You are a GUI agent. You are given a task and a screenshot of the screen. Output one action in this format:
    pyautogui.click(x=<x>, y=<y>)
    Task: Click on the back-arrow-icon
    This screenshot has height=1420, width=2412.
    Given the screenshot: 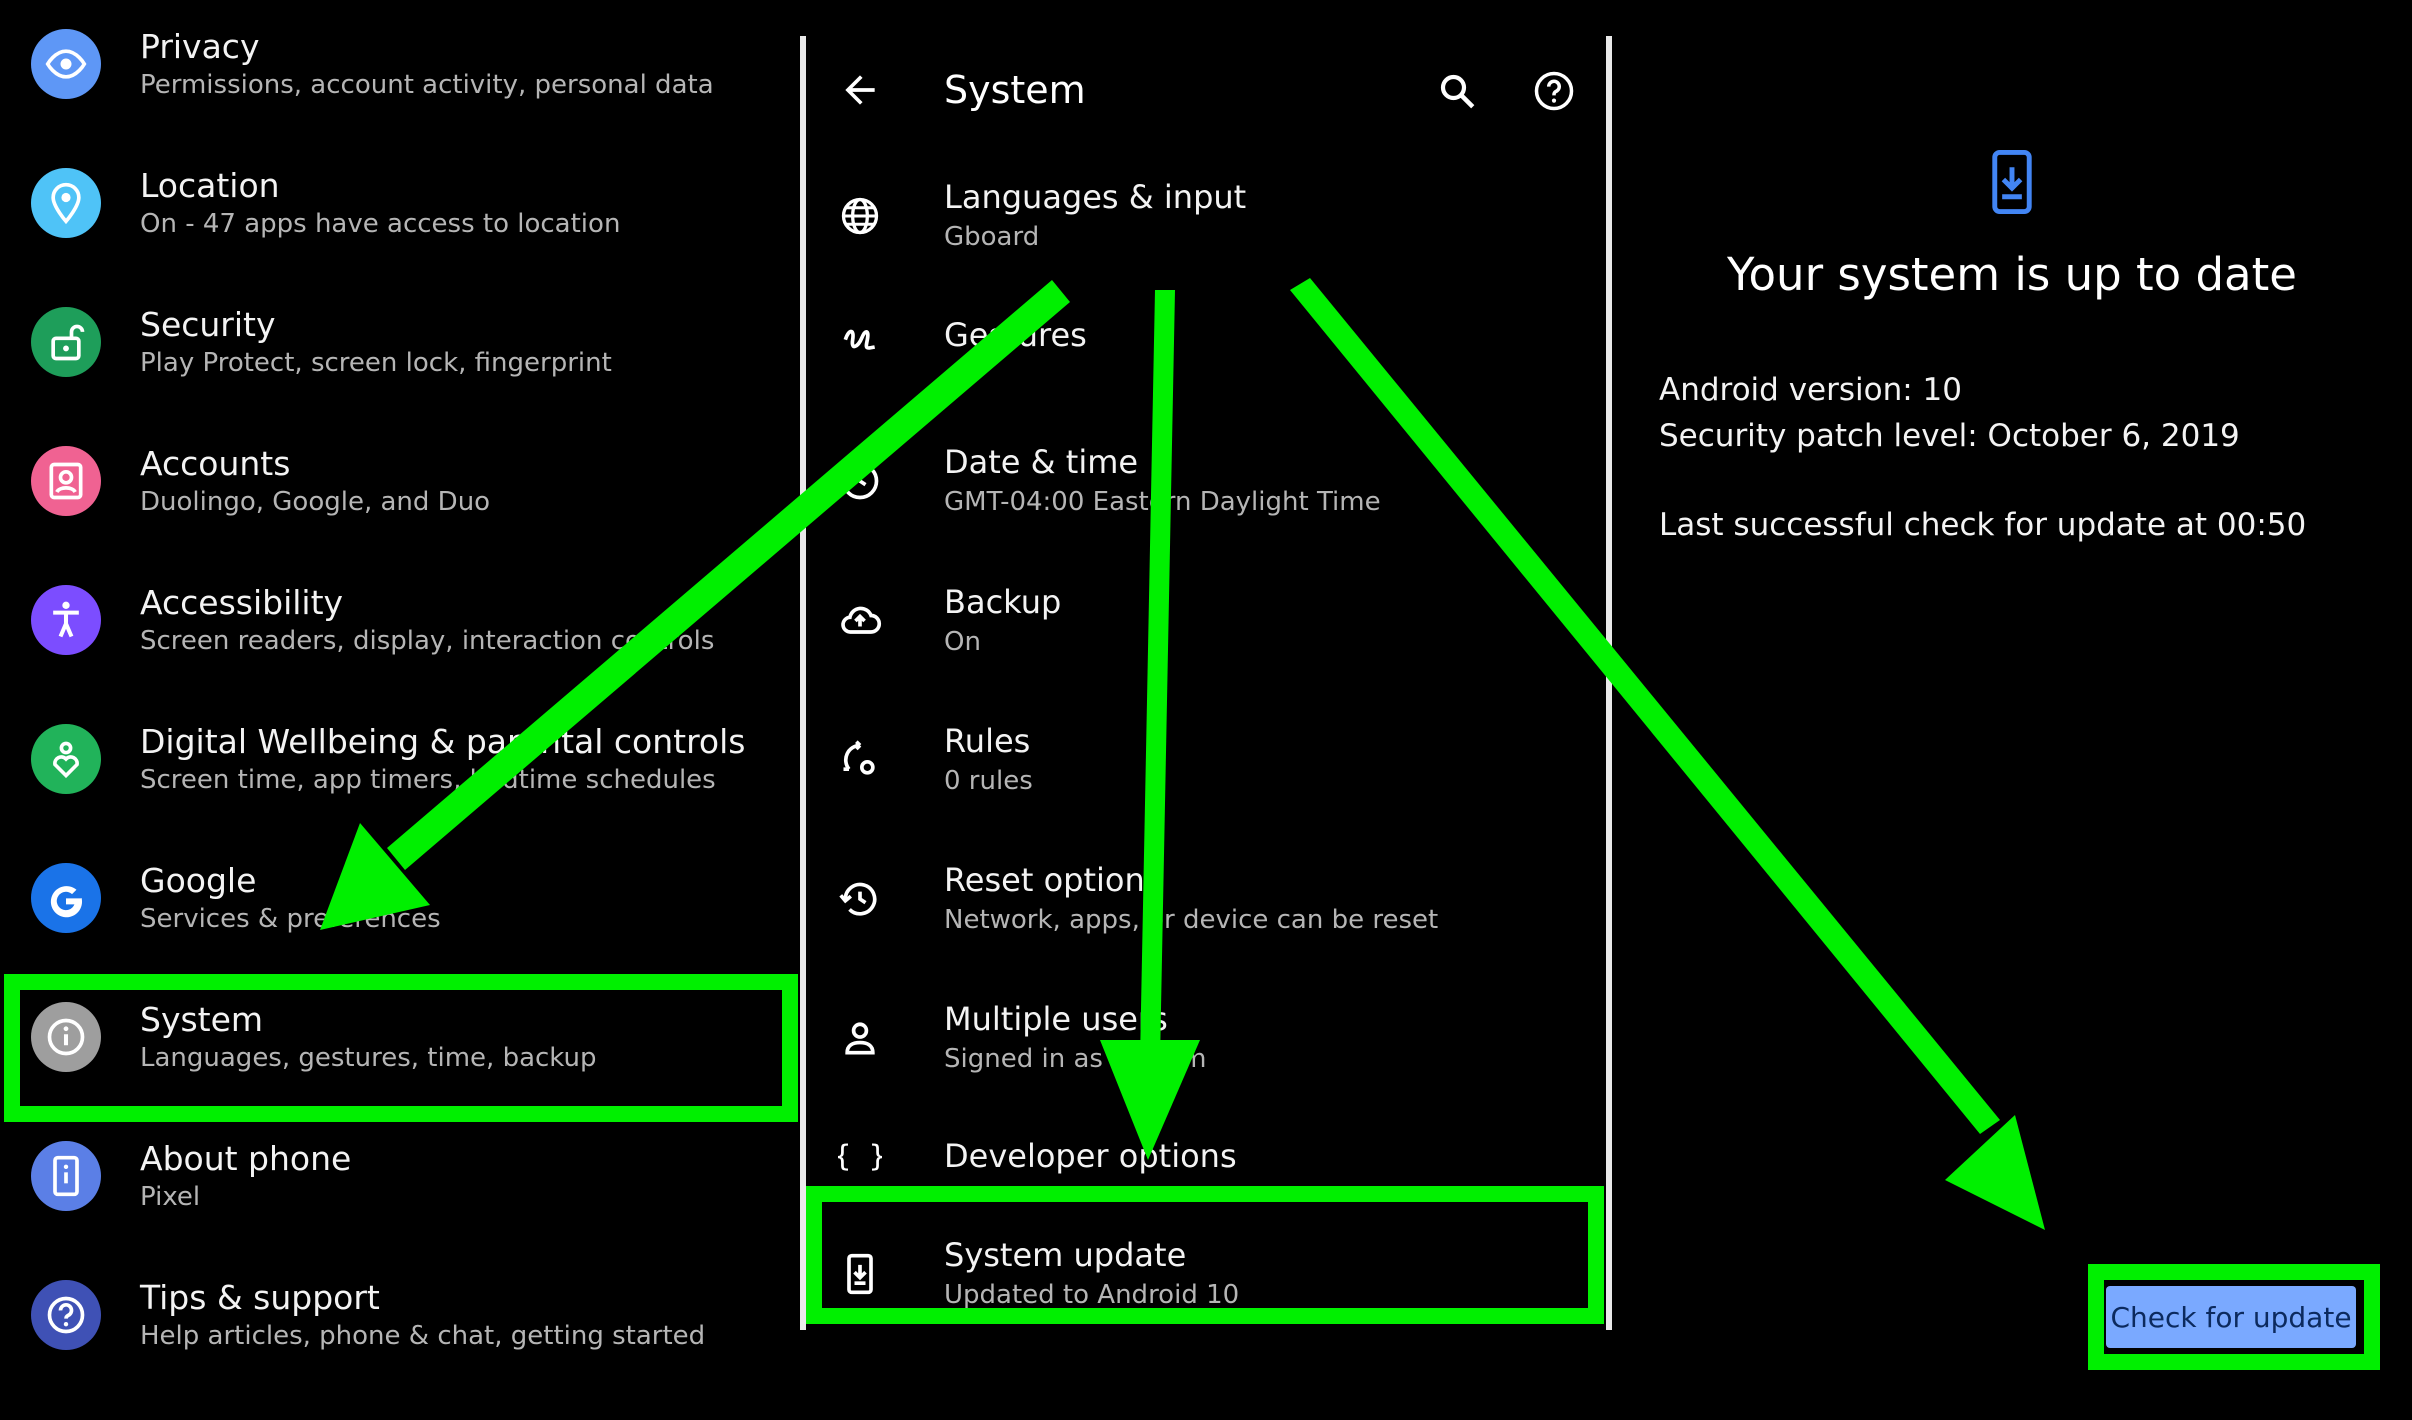 What is the action you would take?
    pyautogui.click(x=860, y=90)
    